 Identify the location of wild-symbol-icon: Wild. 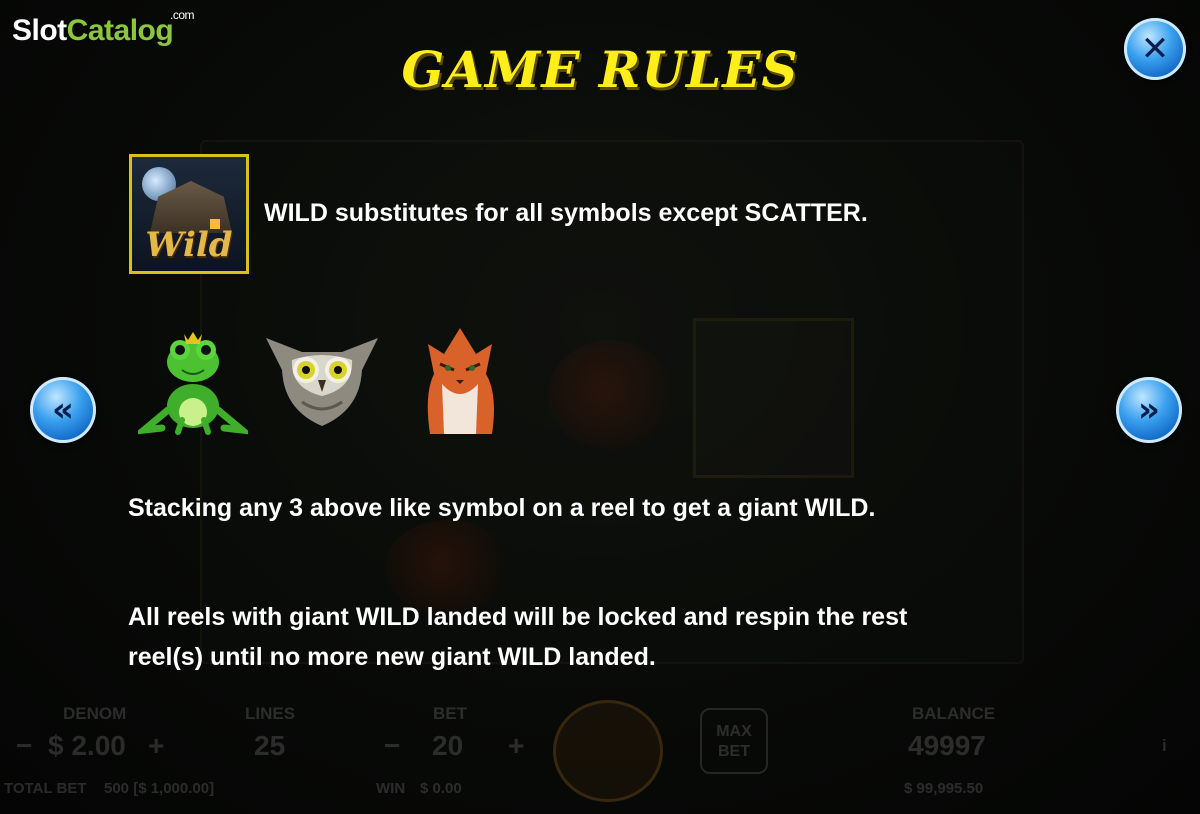
(189, 214).